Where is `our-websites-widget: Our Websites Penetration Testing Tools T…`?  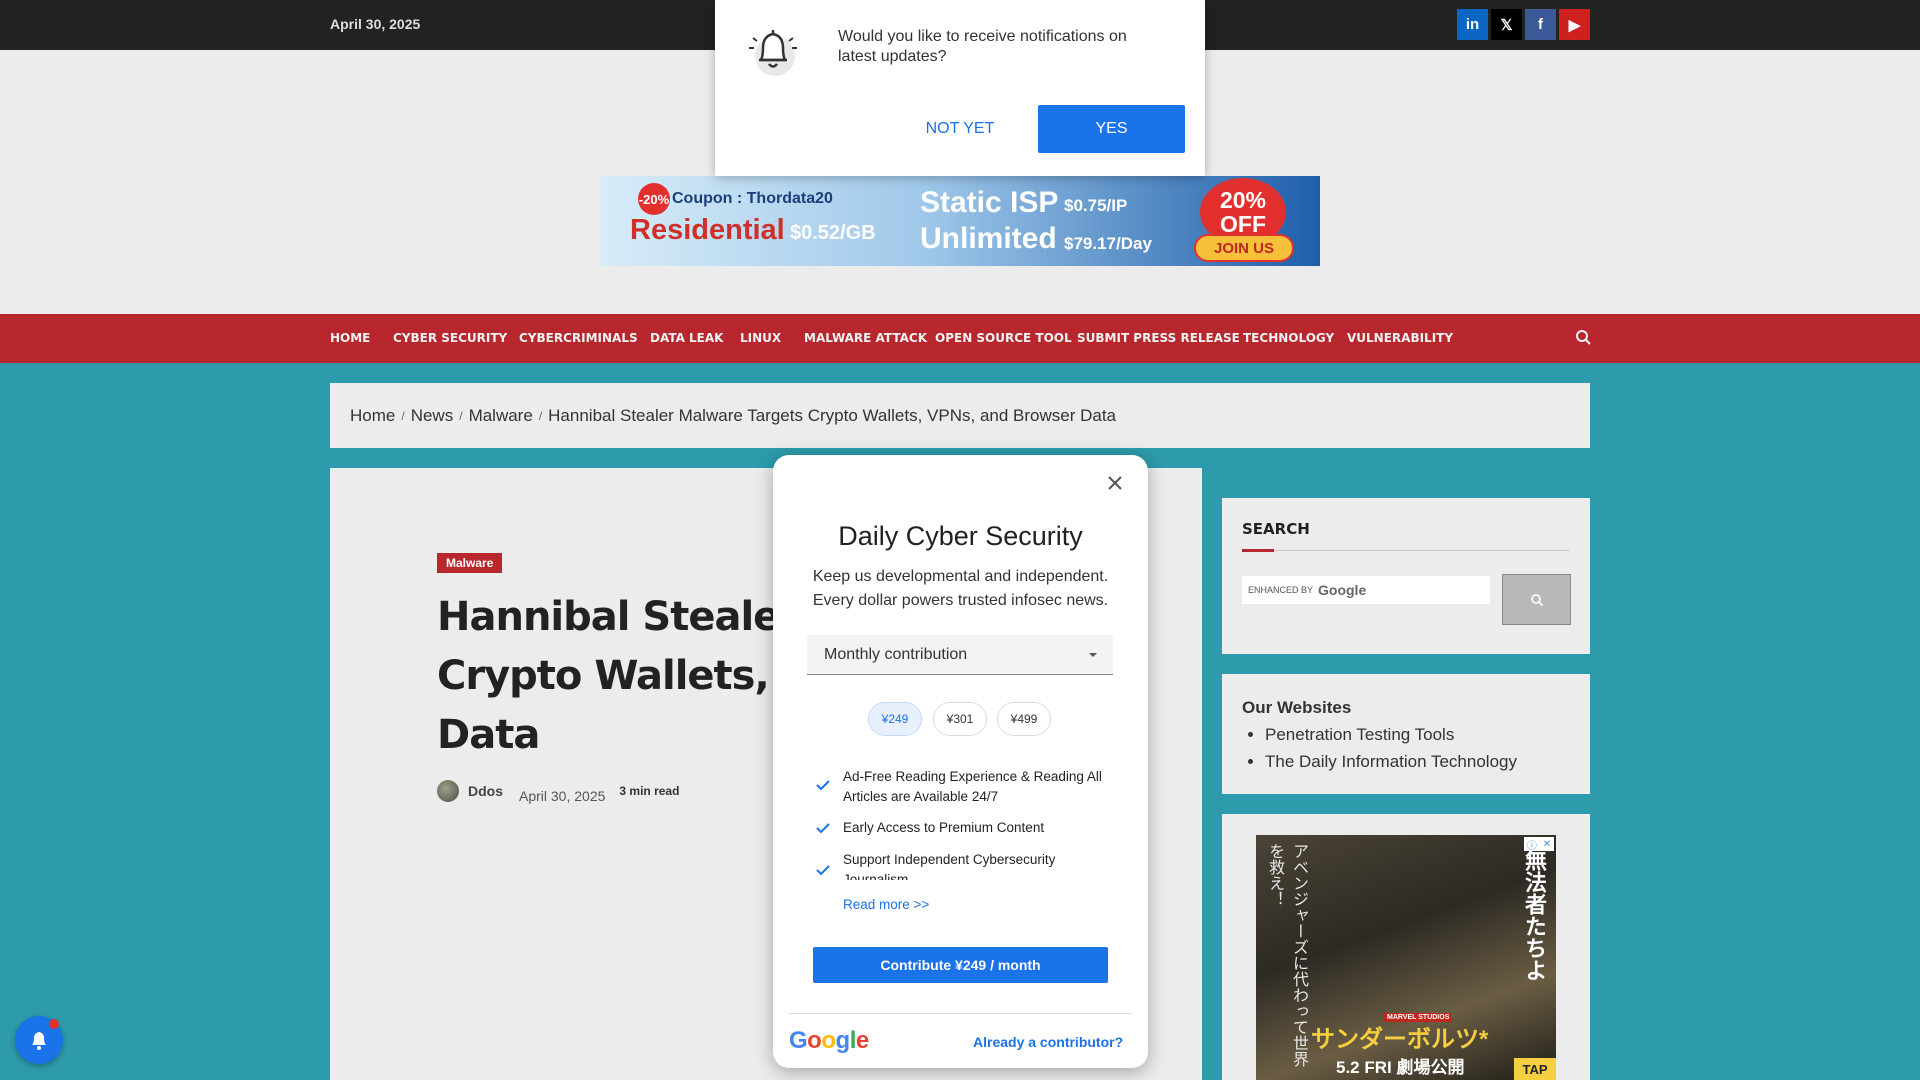
our-websites-widget: Our Websites Penetration Testing Tools T… is located at coordinates (1406, 734).